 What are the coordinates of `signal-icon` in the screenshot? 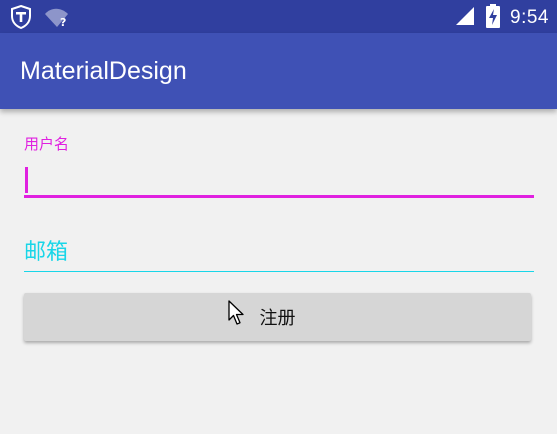 It's located at (465, 18).